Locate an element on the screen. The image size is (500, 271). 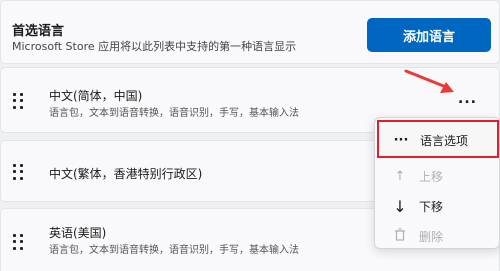
remove-menu-item: 删除 is located at coordinates (437, 236).